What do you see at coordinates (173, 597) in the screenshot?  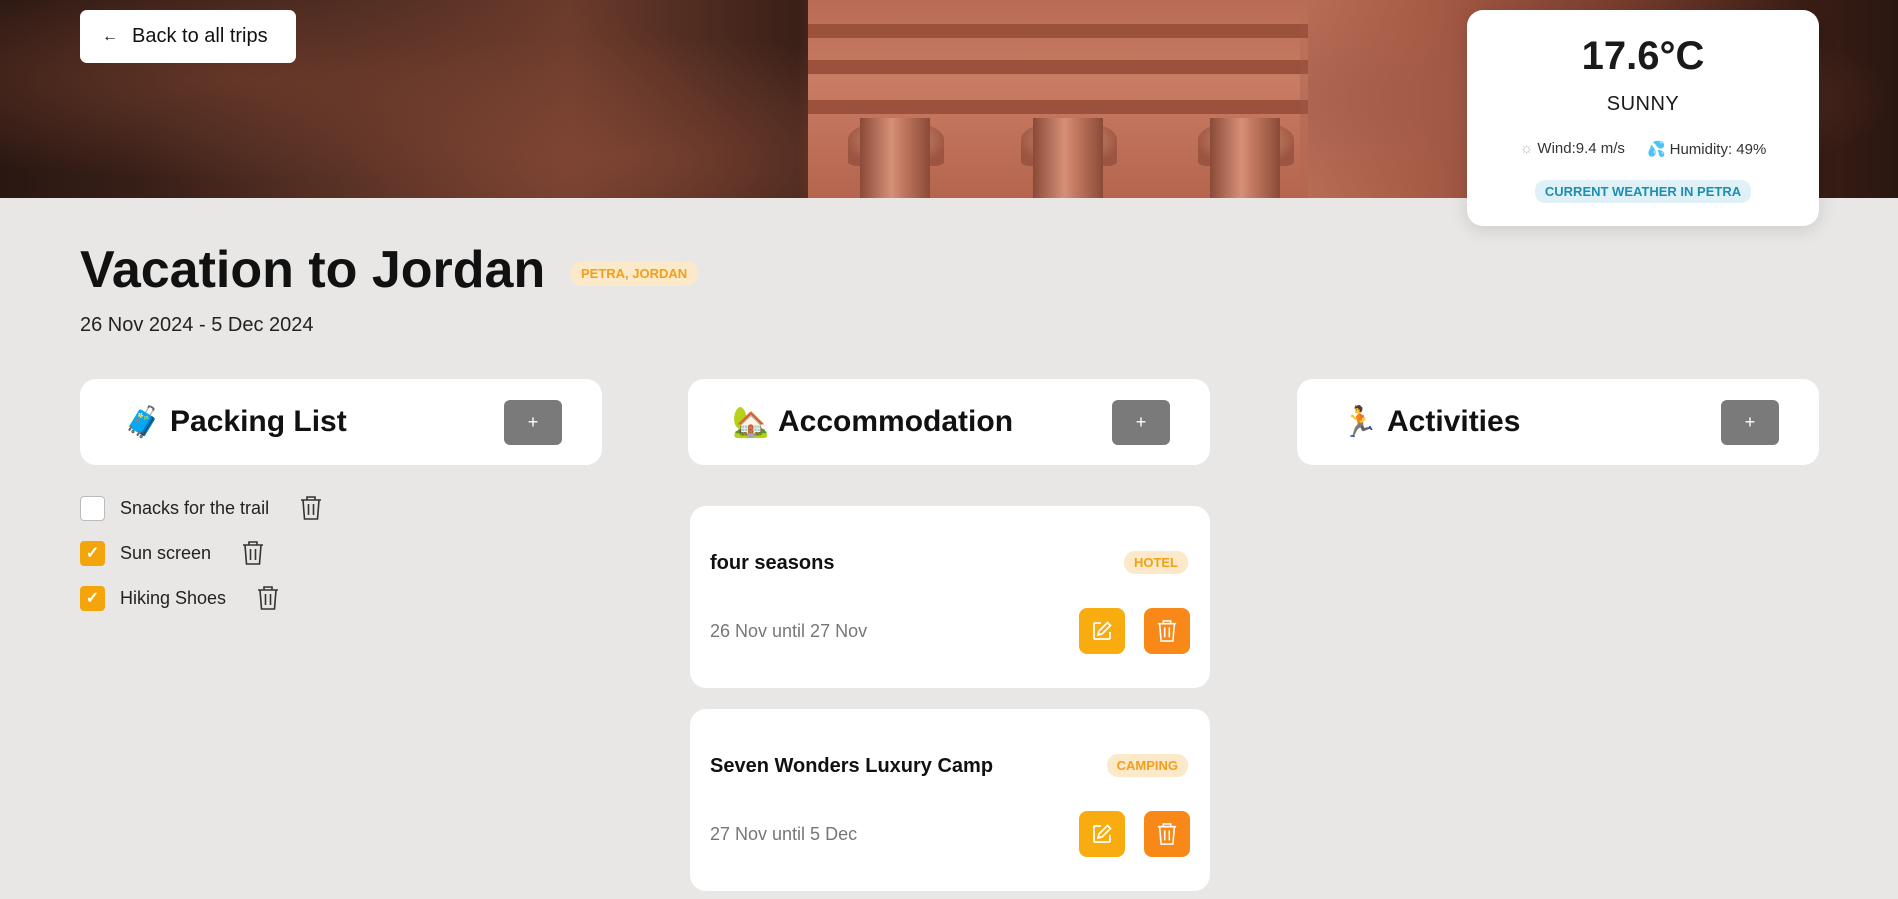 I see `packing-item-label: Hiking Shoes` at bounding box center [173, 597].